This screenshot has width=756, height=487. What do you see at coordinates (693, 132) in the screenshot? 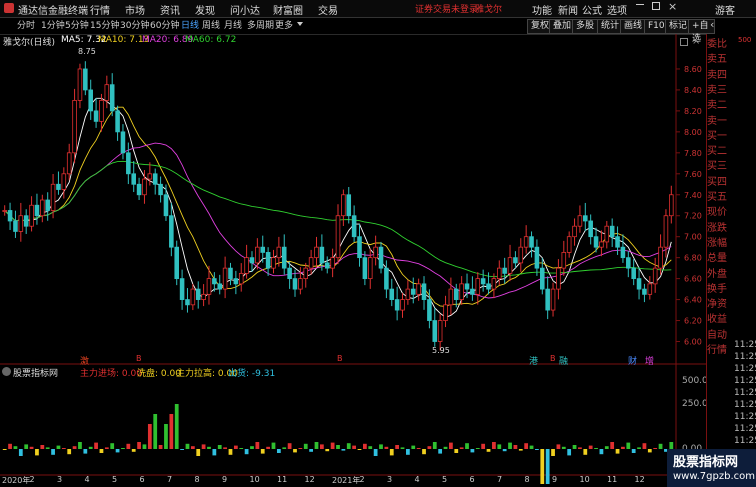
I see `price-tick-label: 8.00` at bounding box center [693, 132].